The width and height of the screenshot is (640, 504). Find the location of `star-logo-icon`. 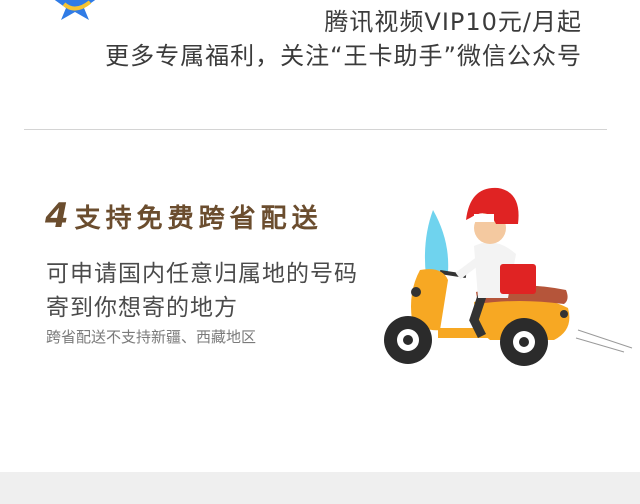

star-logo-icon is located at coordinates (75, 10).